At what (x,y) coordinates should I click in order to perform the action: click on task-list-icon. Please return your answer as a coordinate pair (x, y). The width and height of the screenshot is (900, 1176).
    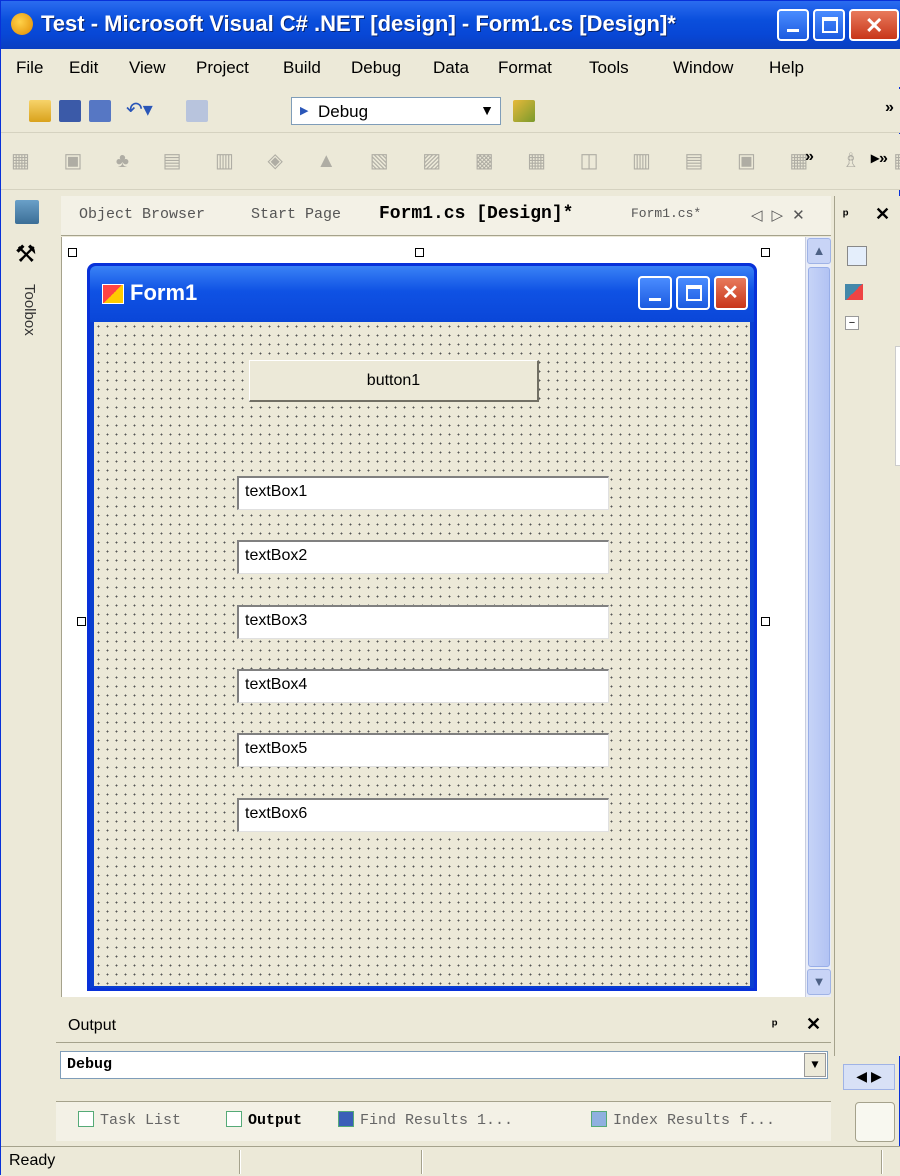
    Looking at the image, I should click on (86, 1119).